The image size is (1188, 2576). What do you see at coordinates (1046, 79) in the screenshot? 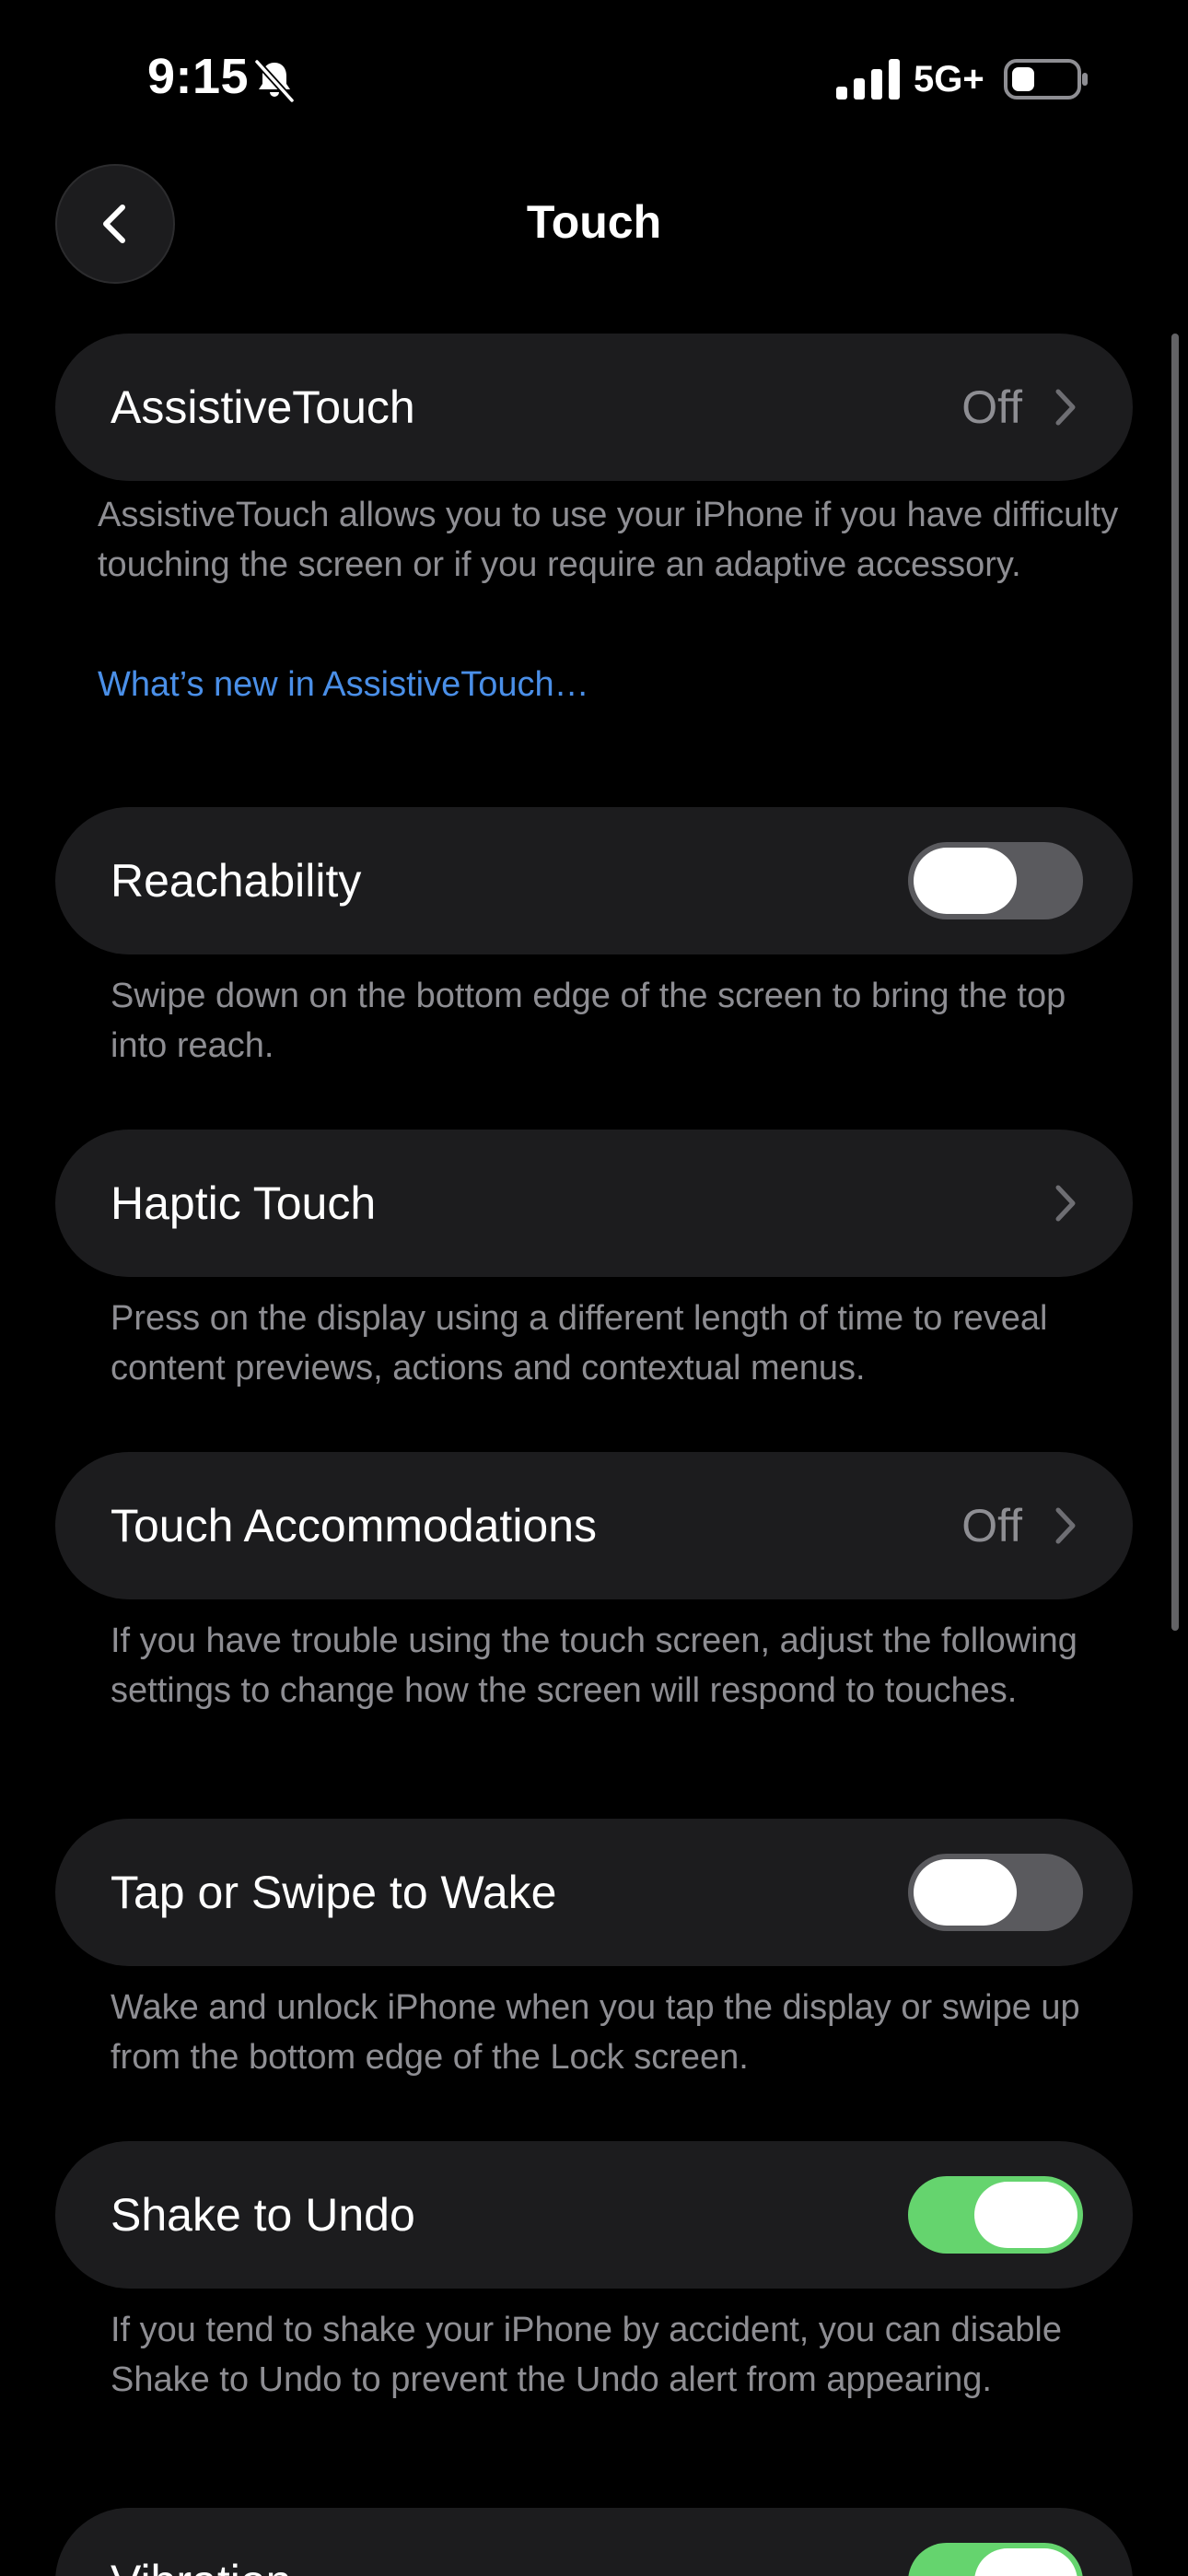
I see `battery-icon` at bounding box center [1046, 79].